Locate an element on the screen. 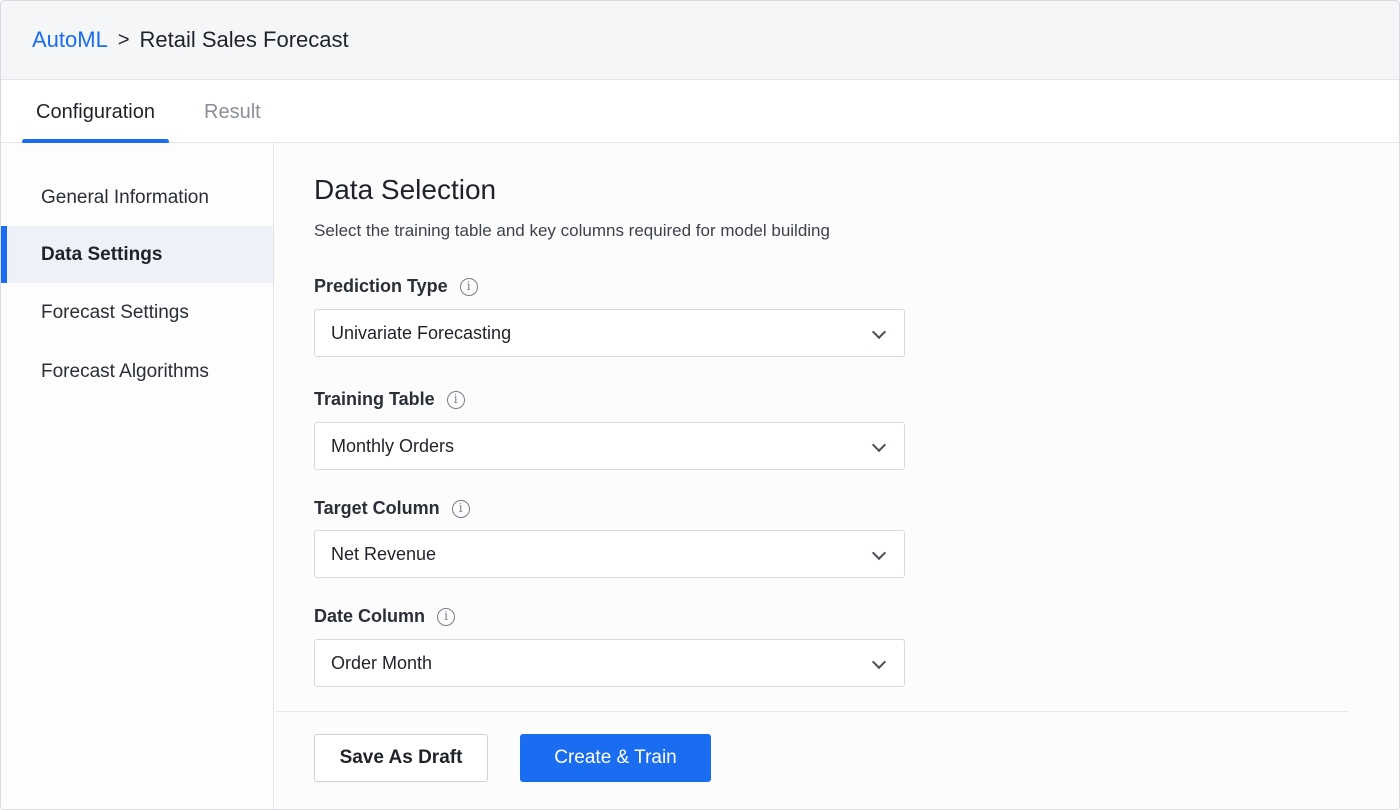 The image size is (1400, 810). prediction-type-label: Prediction Type i is located at coordinates (396, 286).